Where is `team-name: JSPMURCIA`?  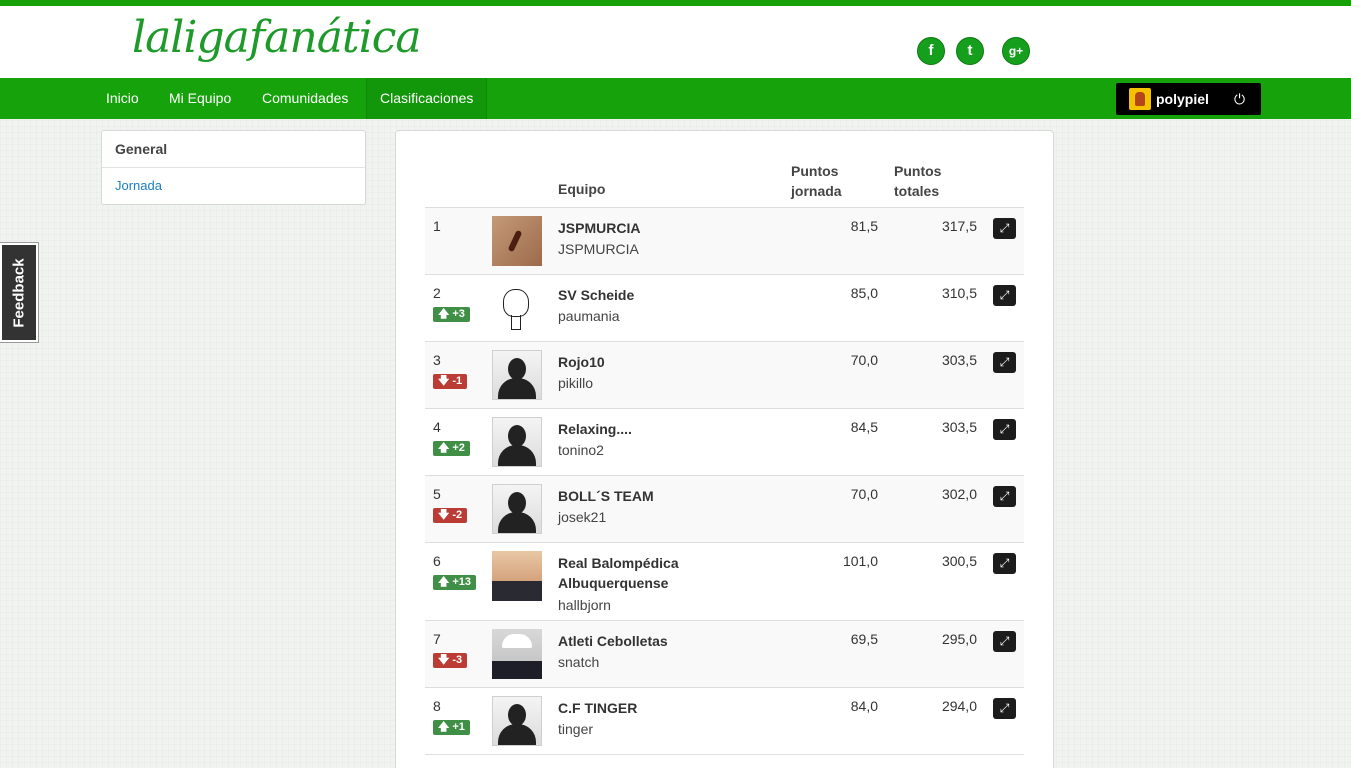 team-name: JSPMURCIA is located at coordinates (663, 228).